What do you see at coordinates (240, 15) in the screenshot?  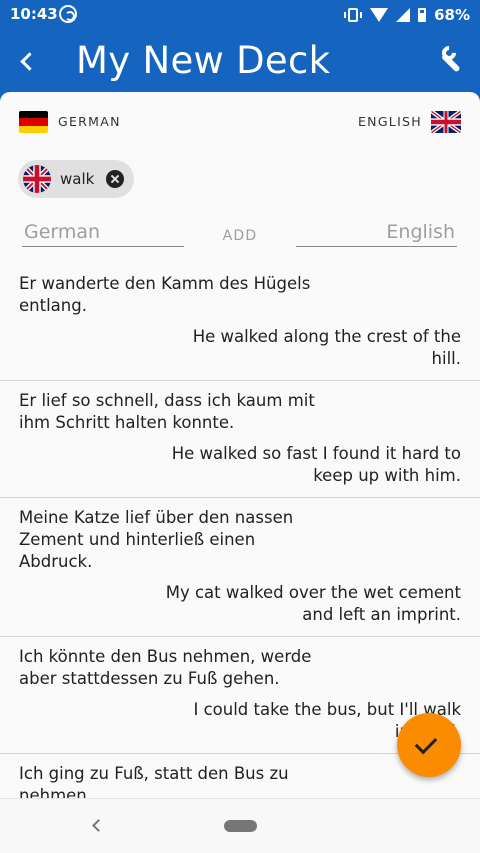 I see `status-bar: 10:43 68%` at bounding box center [240, 15].